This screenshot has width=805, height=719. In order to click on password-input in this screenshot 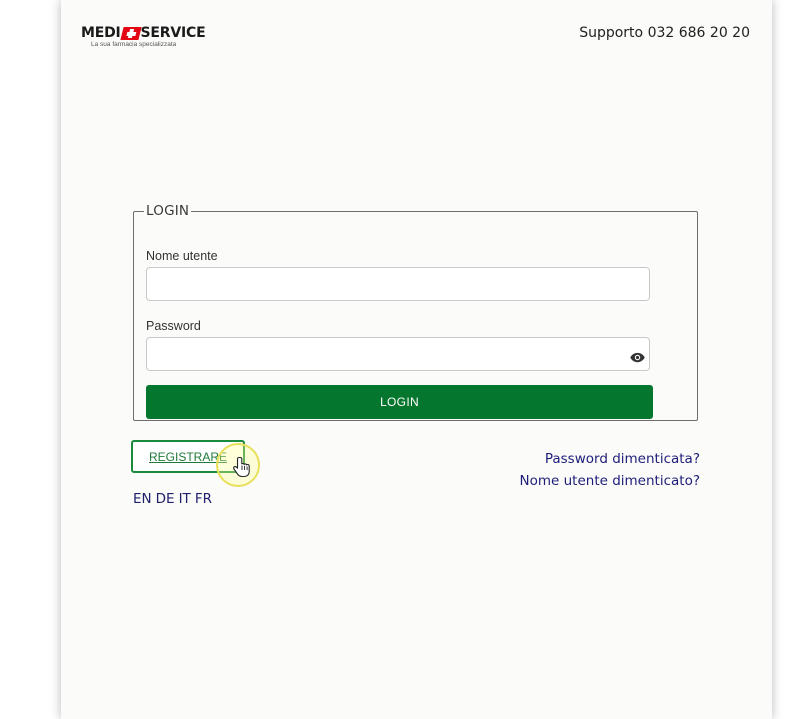, I will do `click(398, 354)`.